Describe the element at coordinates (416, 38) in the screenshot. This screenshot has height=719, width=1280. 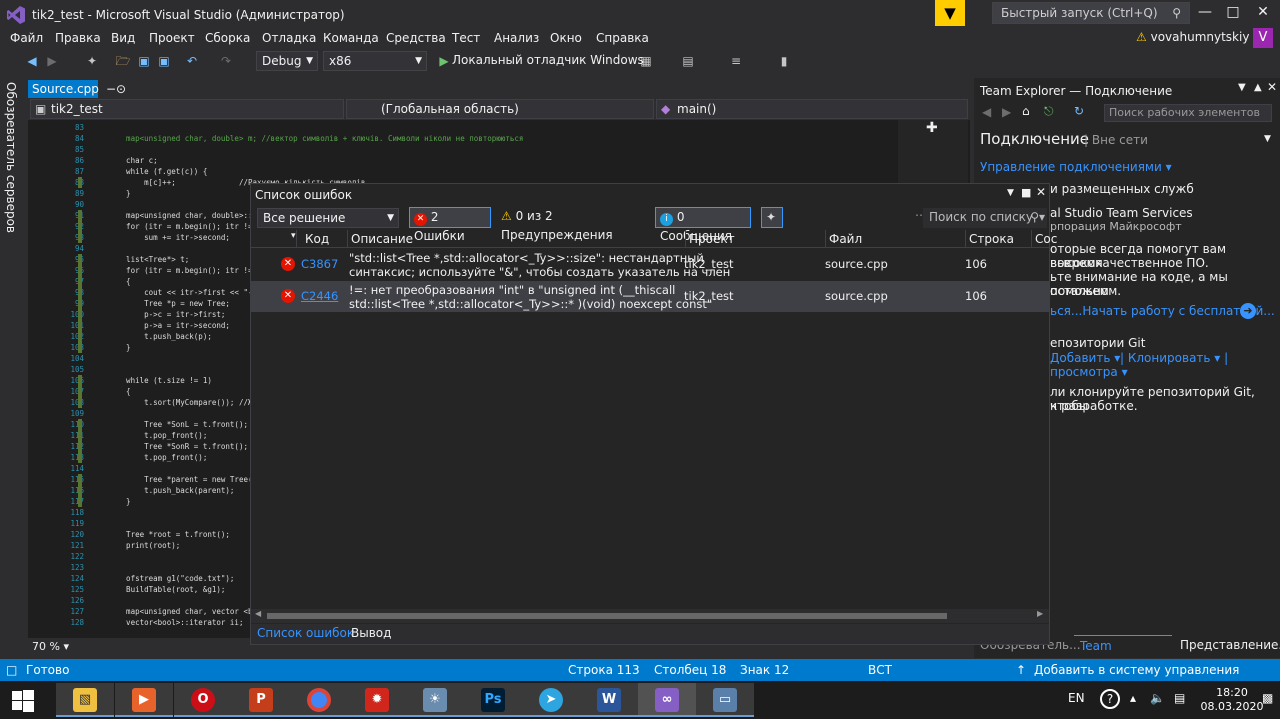
I see `menu-tools: Средства` at that location.